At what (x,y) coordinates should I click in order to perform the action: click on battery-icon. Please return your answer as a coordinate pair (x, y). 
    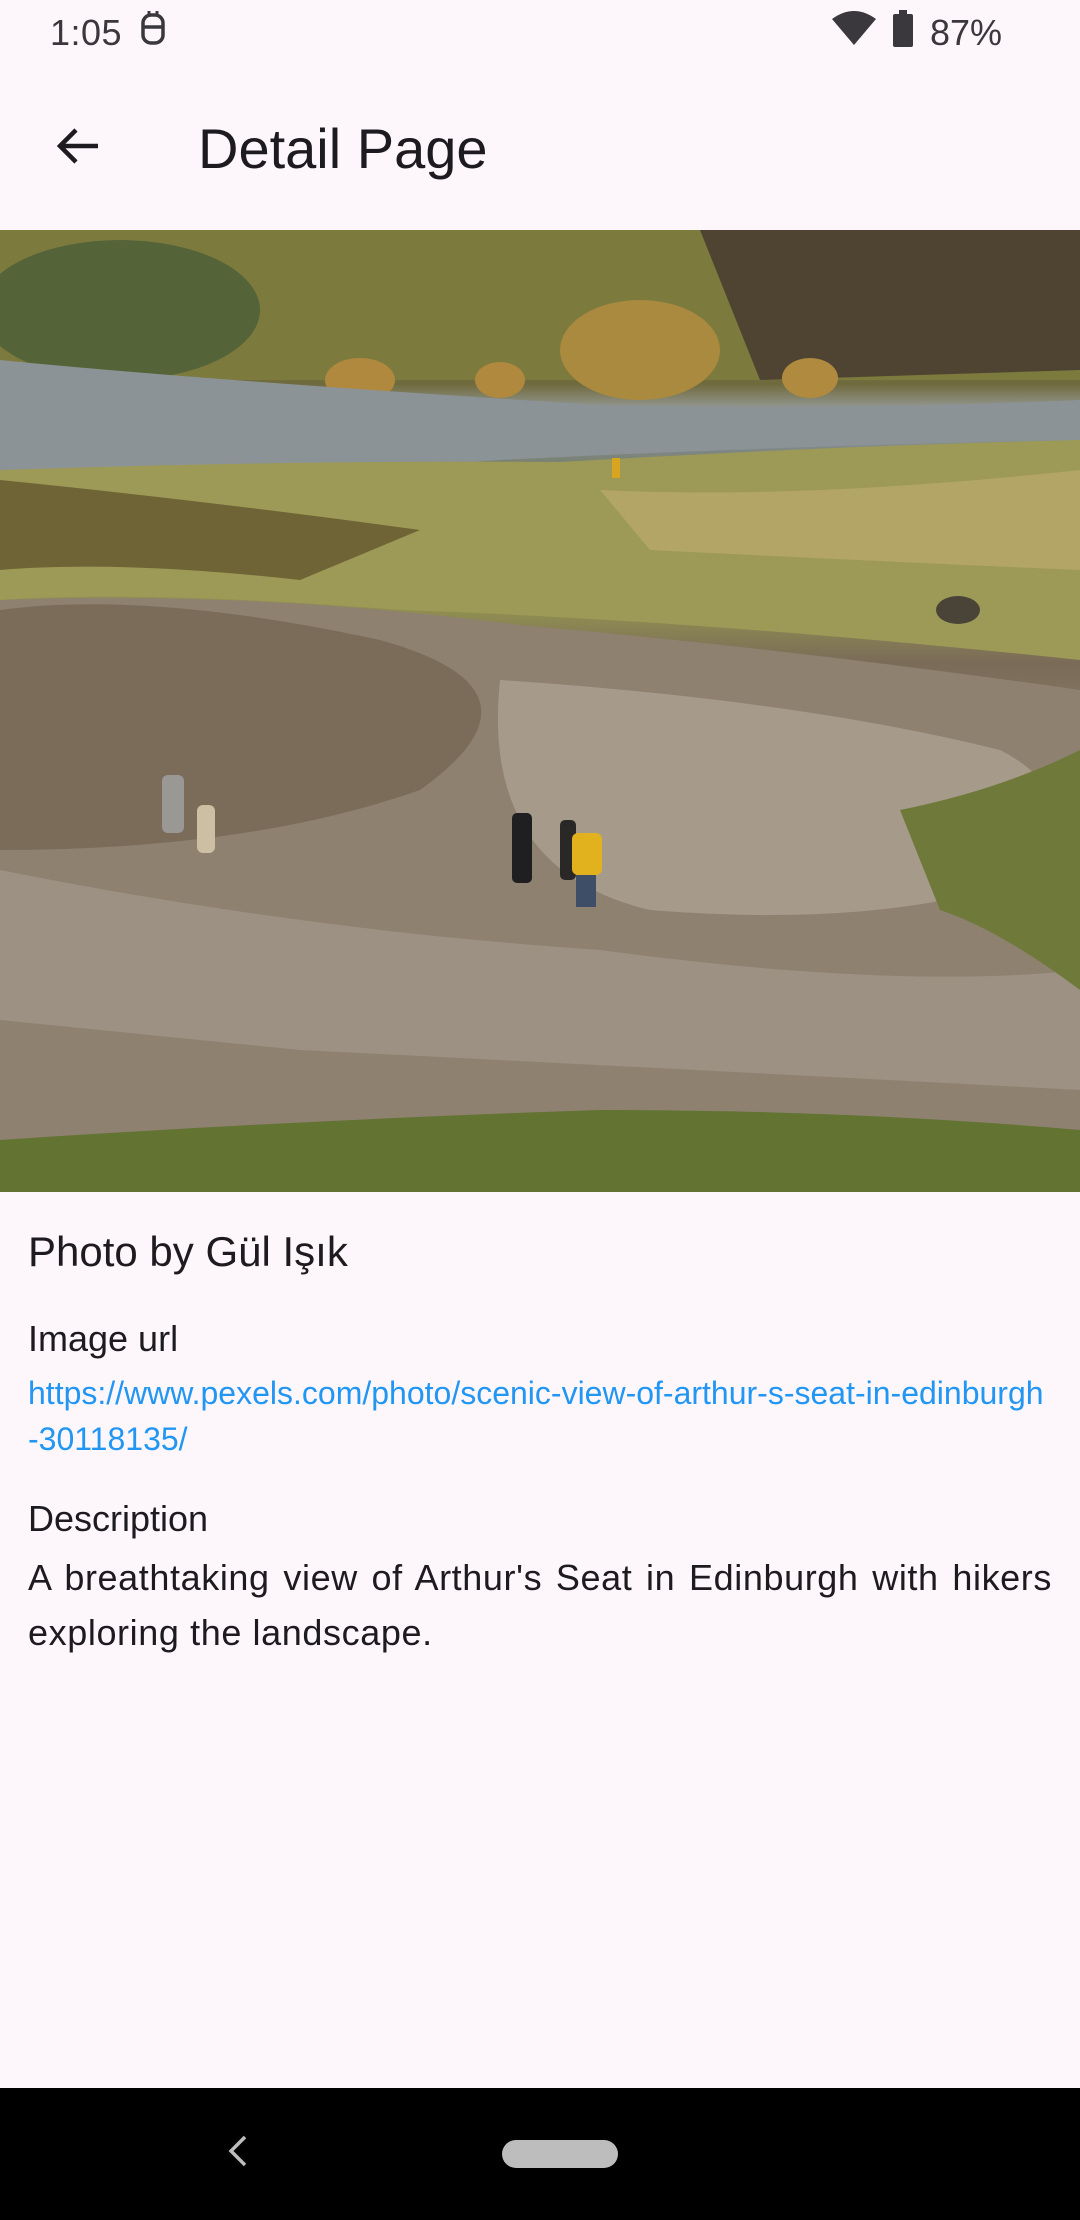
    Looking at the image, I should click on (903, 33).